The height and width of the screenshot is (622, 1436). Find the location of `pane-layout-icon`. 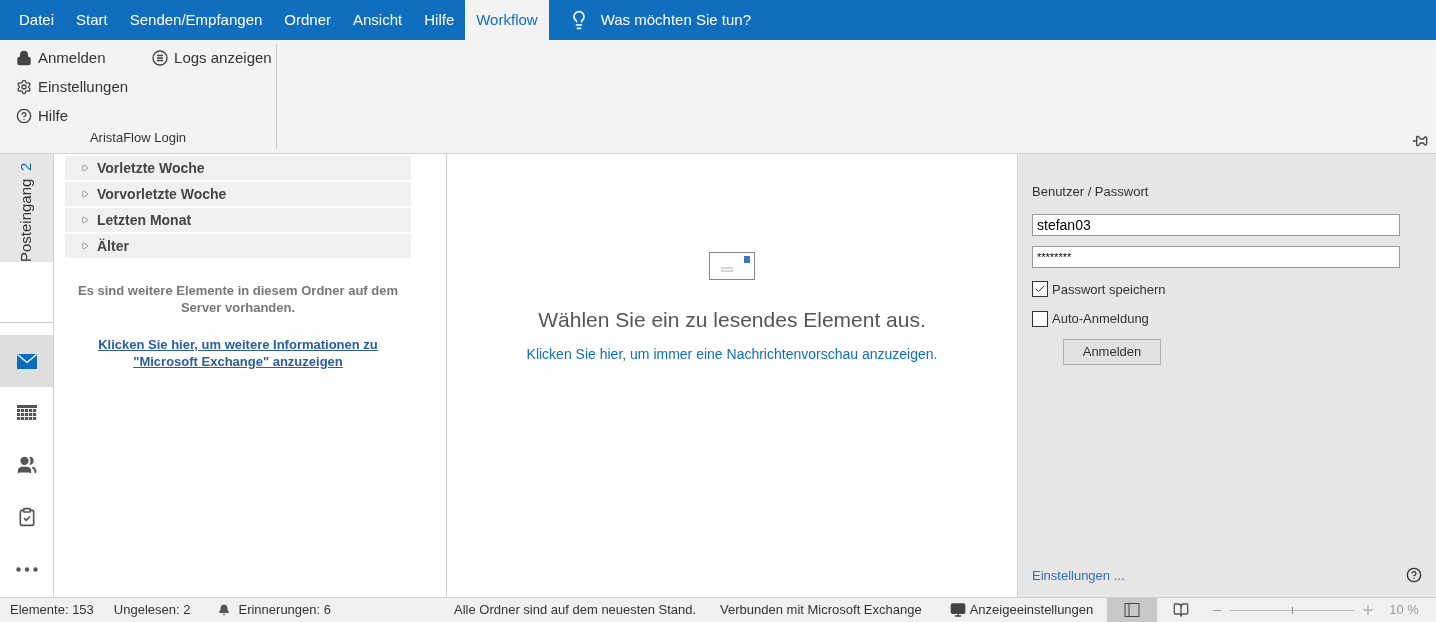

pane-layout-icon is located at coordinates (1132, 610).